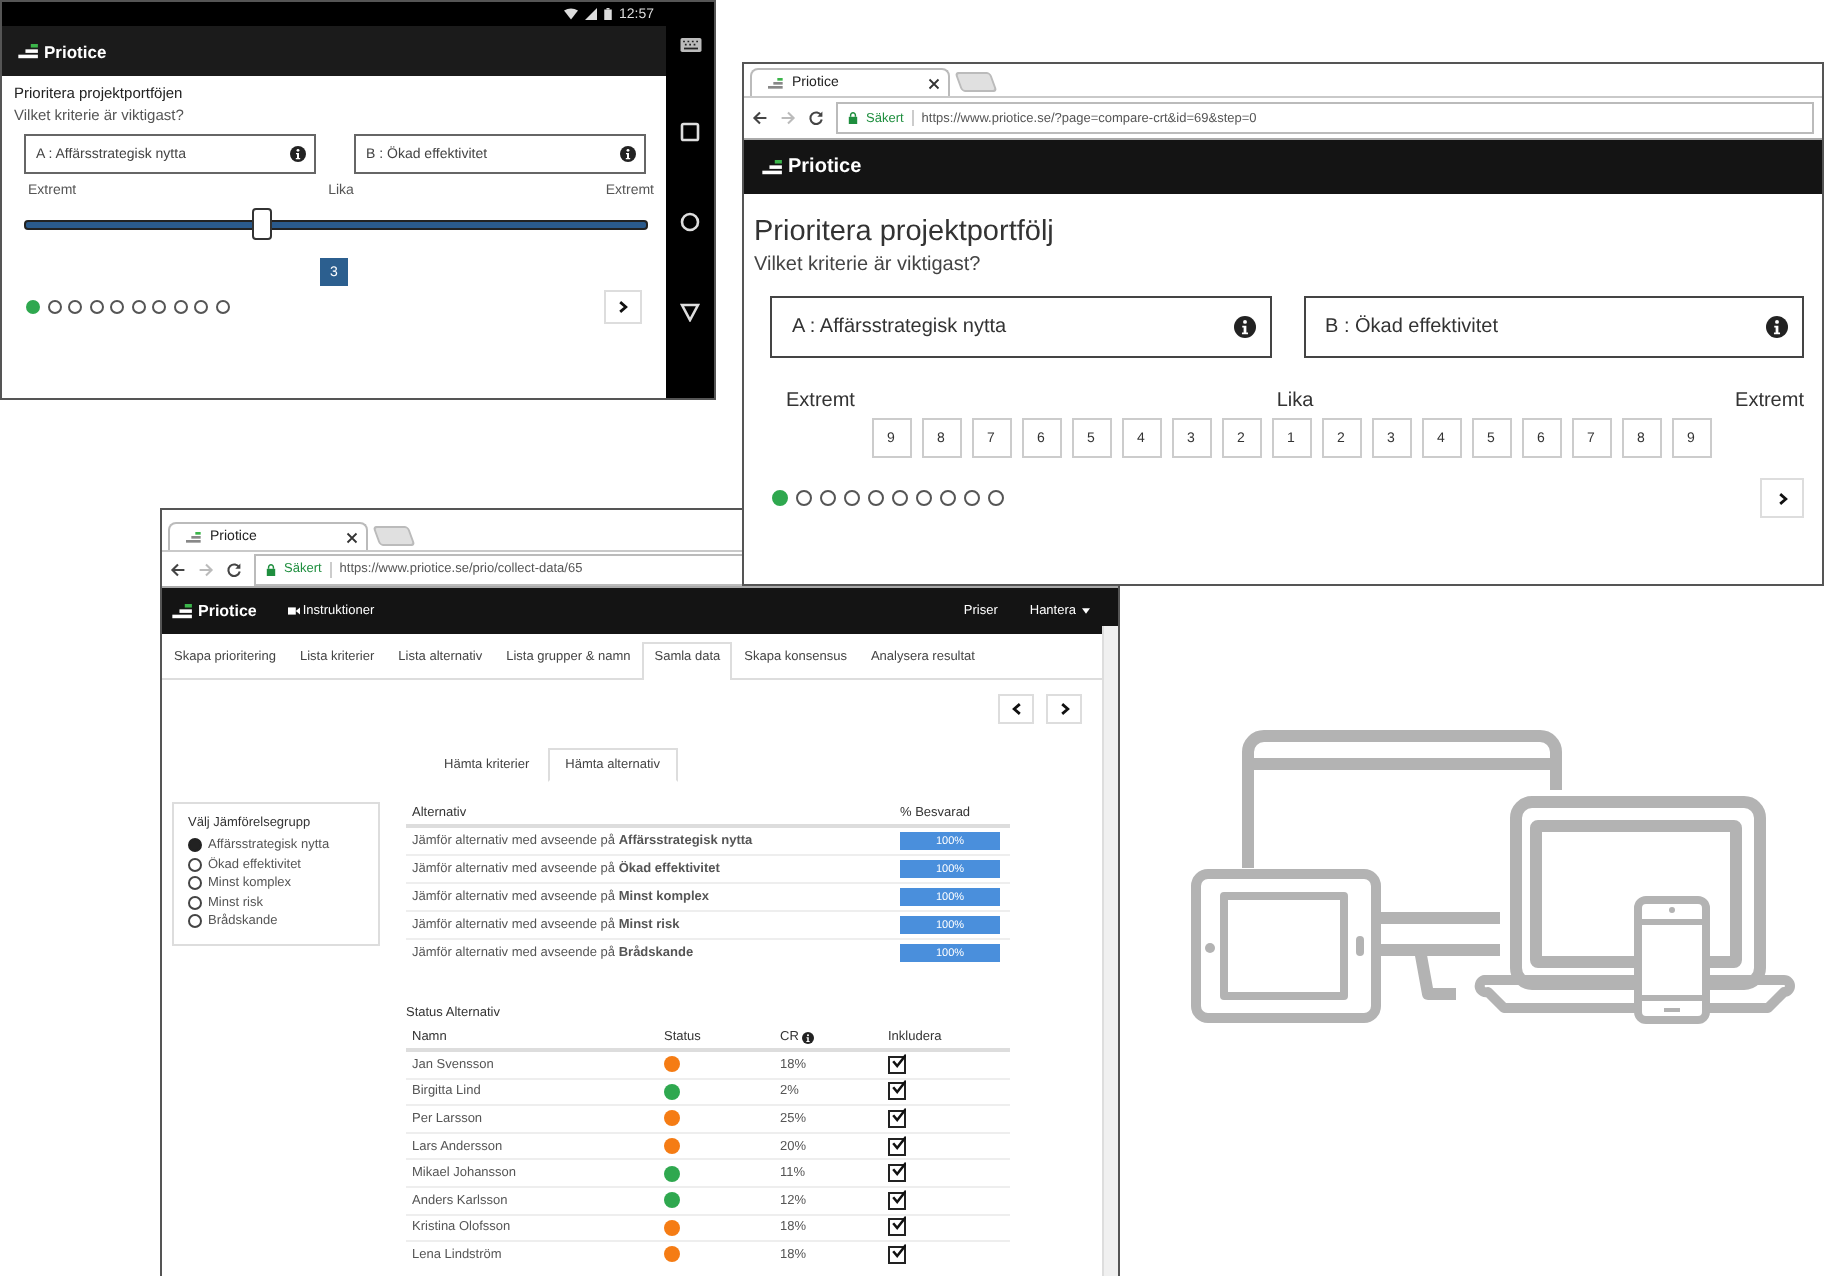 The height and width of the screenshot is (1276, 1826). I want to click on video-camera-icon, so click(294, 611).